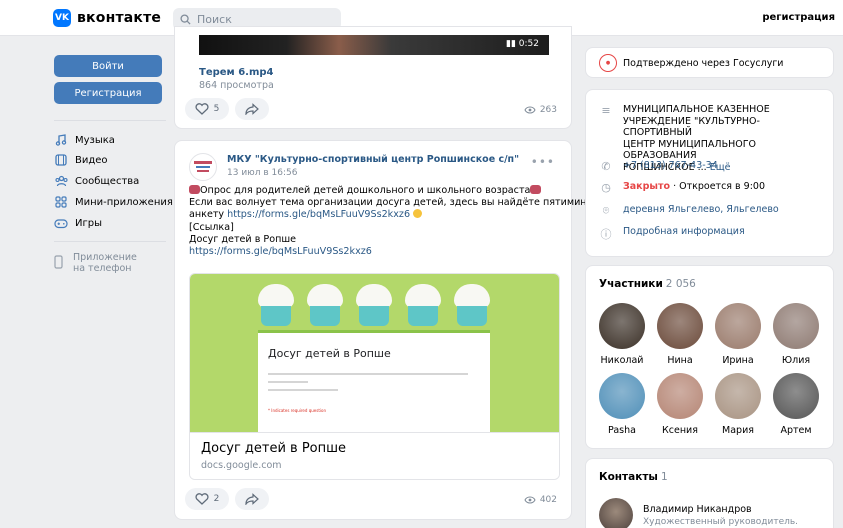 This screenshot has width=843, height=528. Describe the element at coordinates (798, 17) in the screenshot. I see `register-link: регистрация` at that location.